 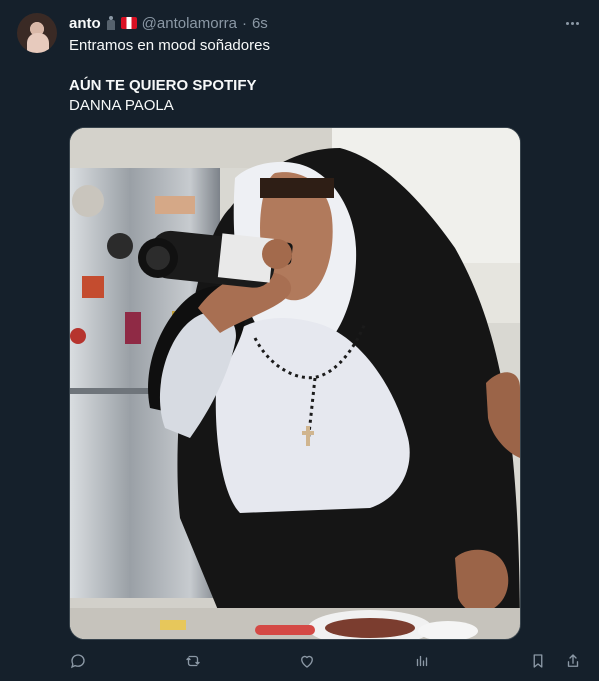 I want to click on chess-pawn-icon, so click(x=111, y=23).